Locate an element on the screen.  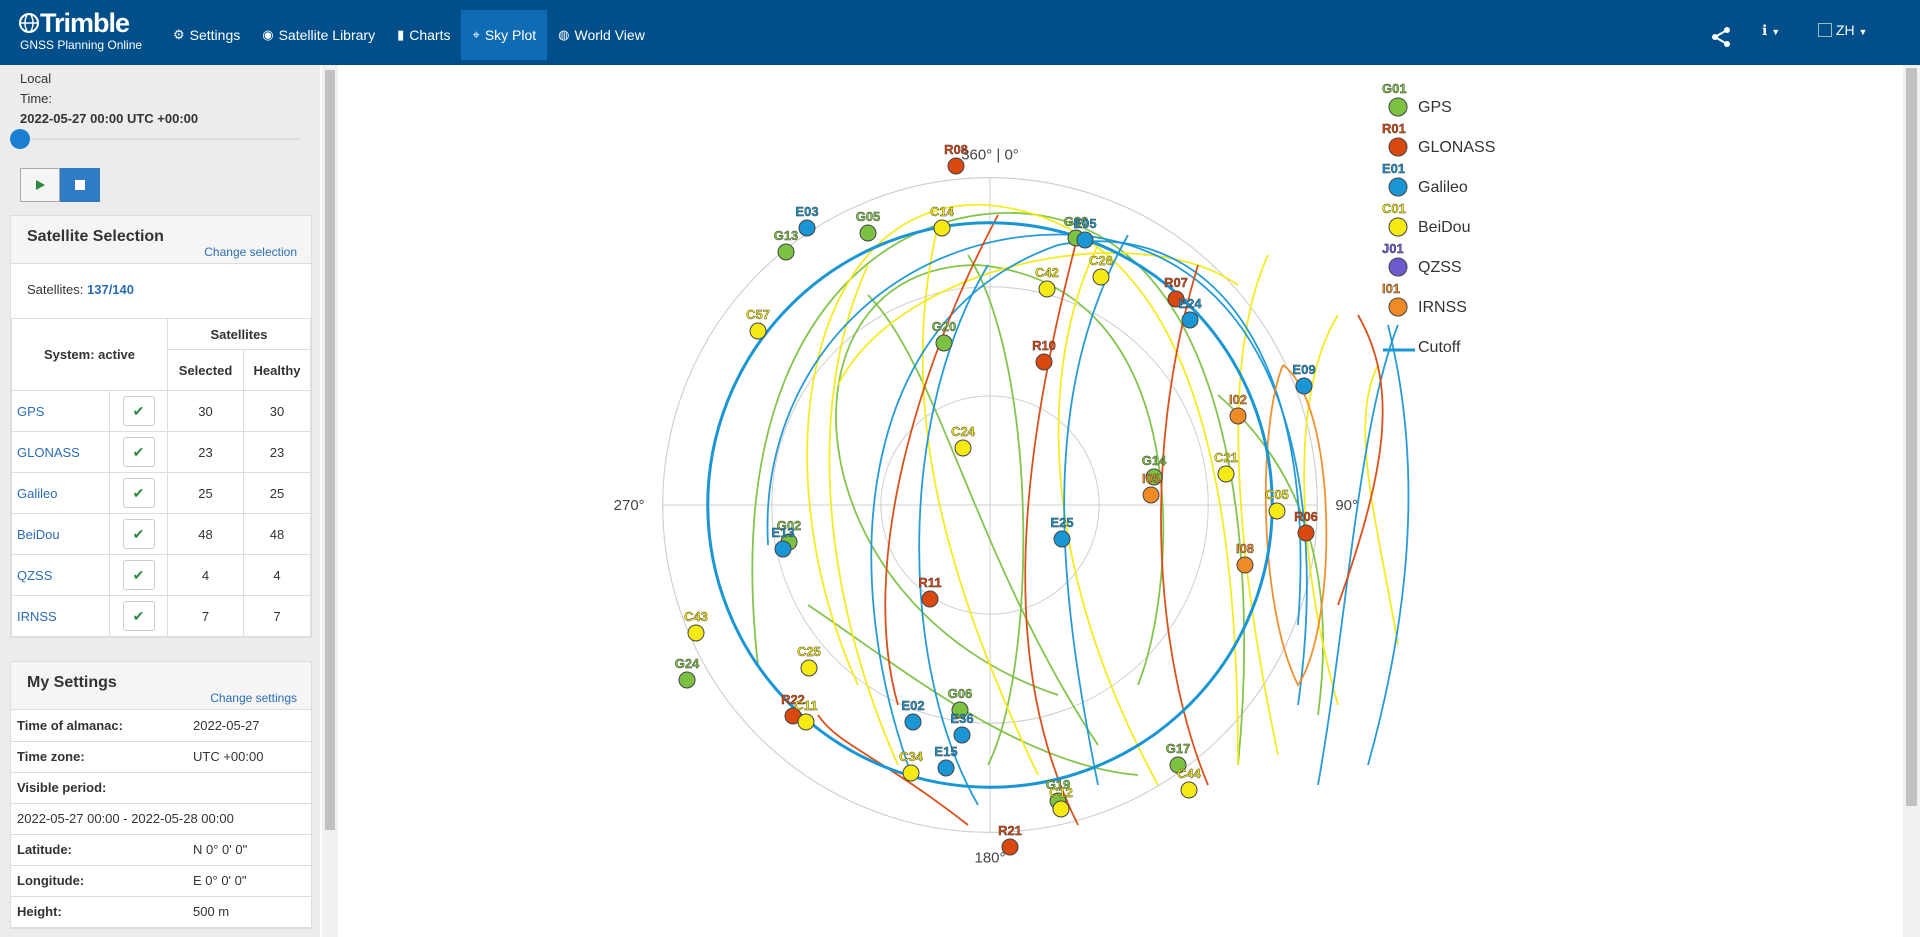
change-selection-link: Change selection is located at coordinates (250, 252).